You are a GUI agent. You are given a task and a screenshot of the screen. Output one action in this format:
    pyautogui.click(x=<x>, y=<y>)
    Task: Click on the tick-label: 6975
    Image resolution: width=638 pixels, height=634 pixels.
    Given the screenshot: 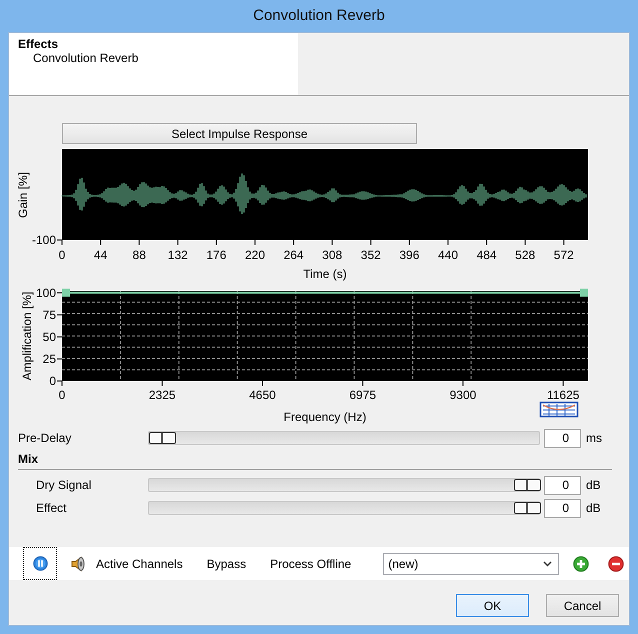 What is the action you would take?
    pyautogui.click(x=362, y=395)
    